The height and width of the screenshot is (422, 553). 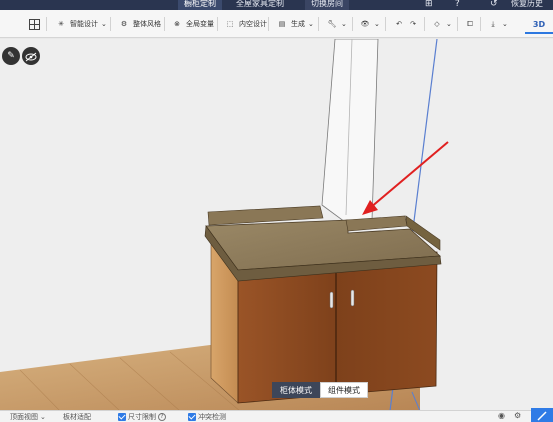 I want to click on layout-icon, so click(x=34, y=24).